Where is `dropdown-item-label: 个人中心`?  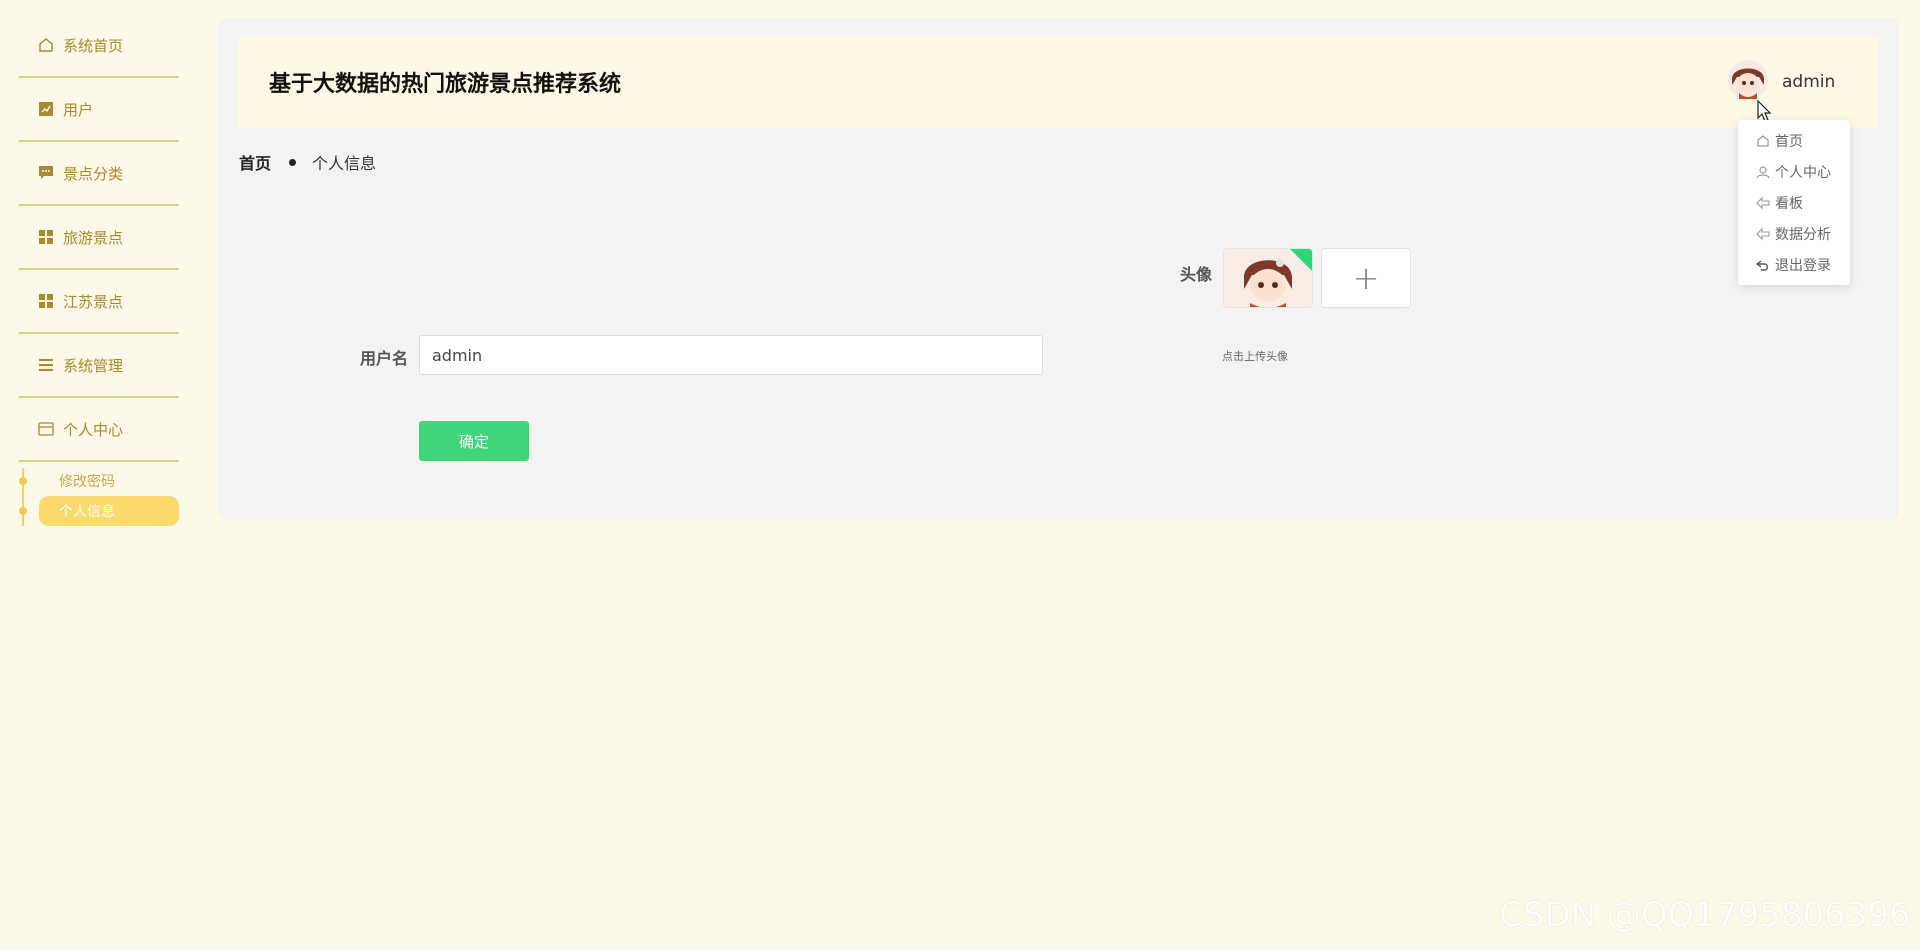 dropdown-item-label: 个人中心 is located at coordinates (1803, 173).